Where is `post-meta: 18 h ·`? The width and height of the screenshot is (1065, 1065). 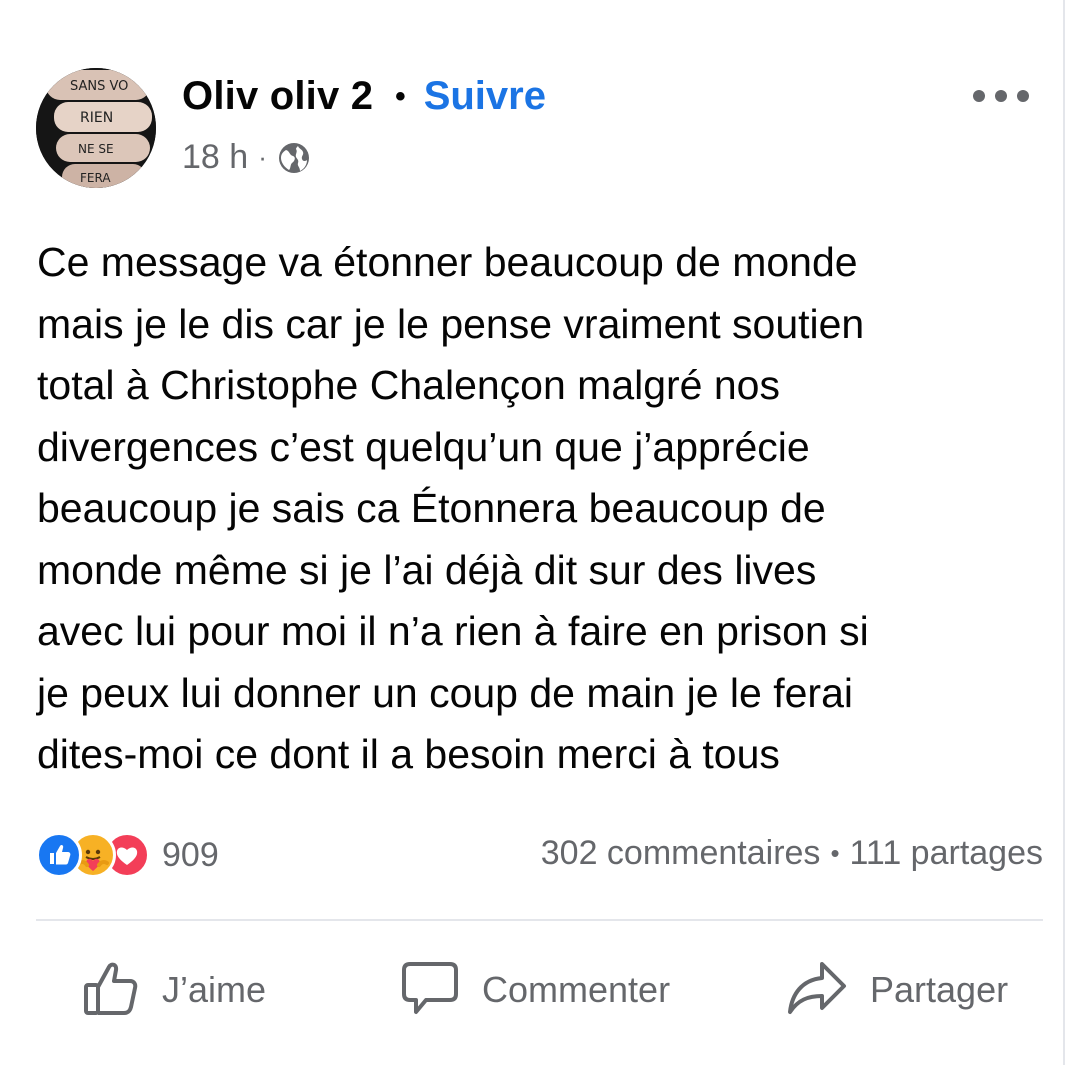
post-meta: 18 h · is located at coordinates (246, 157).